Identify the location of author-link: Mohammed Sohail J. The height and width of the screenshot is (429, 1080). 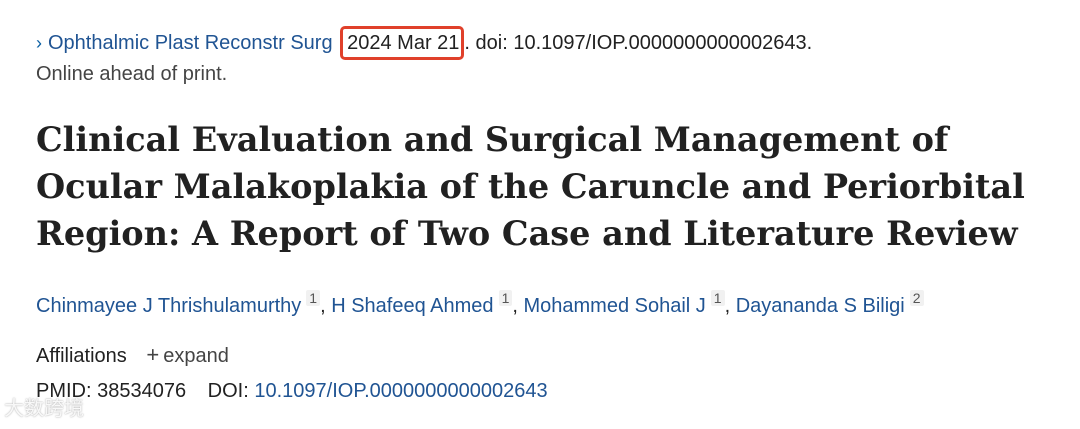
(614, 306).